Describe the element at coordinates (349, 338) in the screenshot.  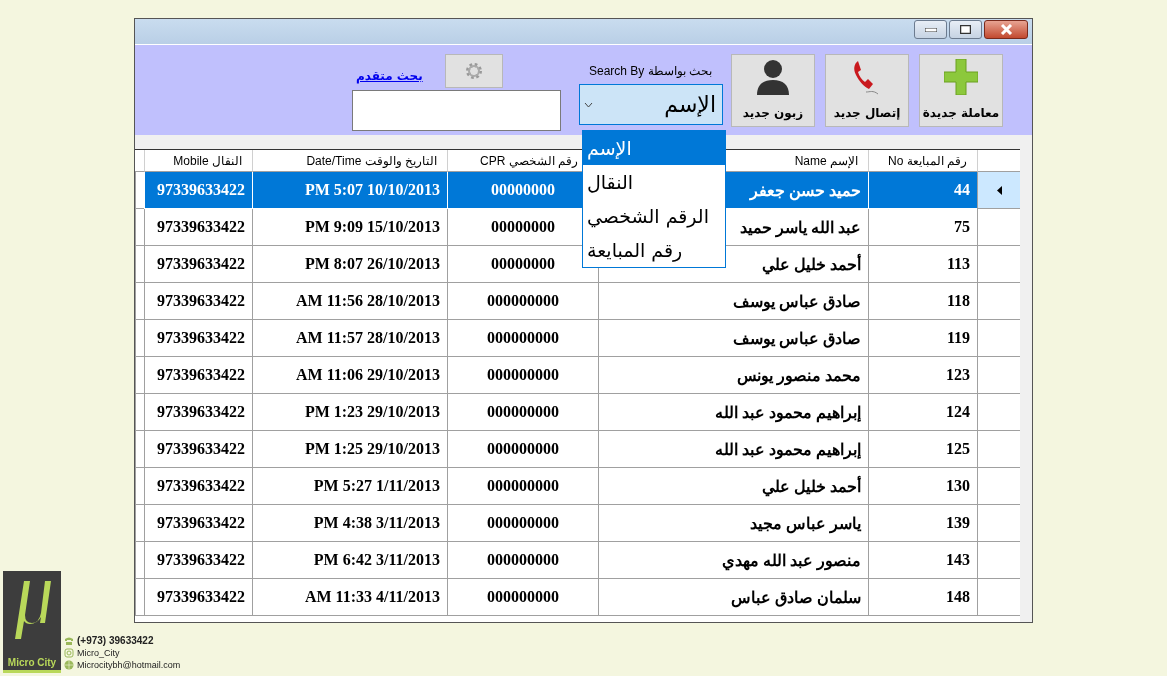
I see `table-cell: AM 11:57 28/10/2013` at that location.